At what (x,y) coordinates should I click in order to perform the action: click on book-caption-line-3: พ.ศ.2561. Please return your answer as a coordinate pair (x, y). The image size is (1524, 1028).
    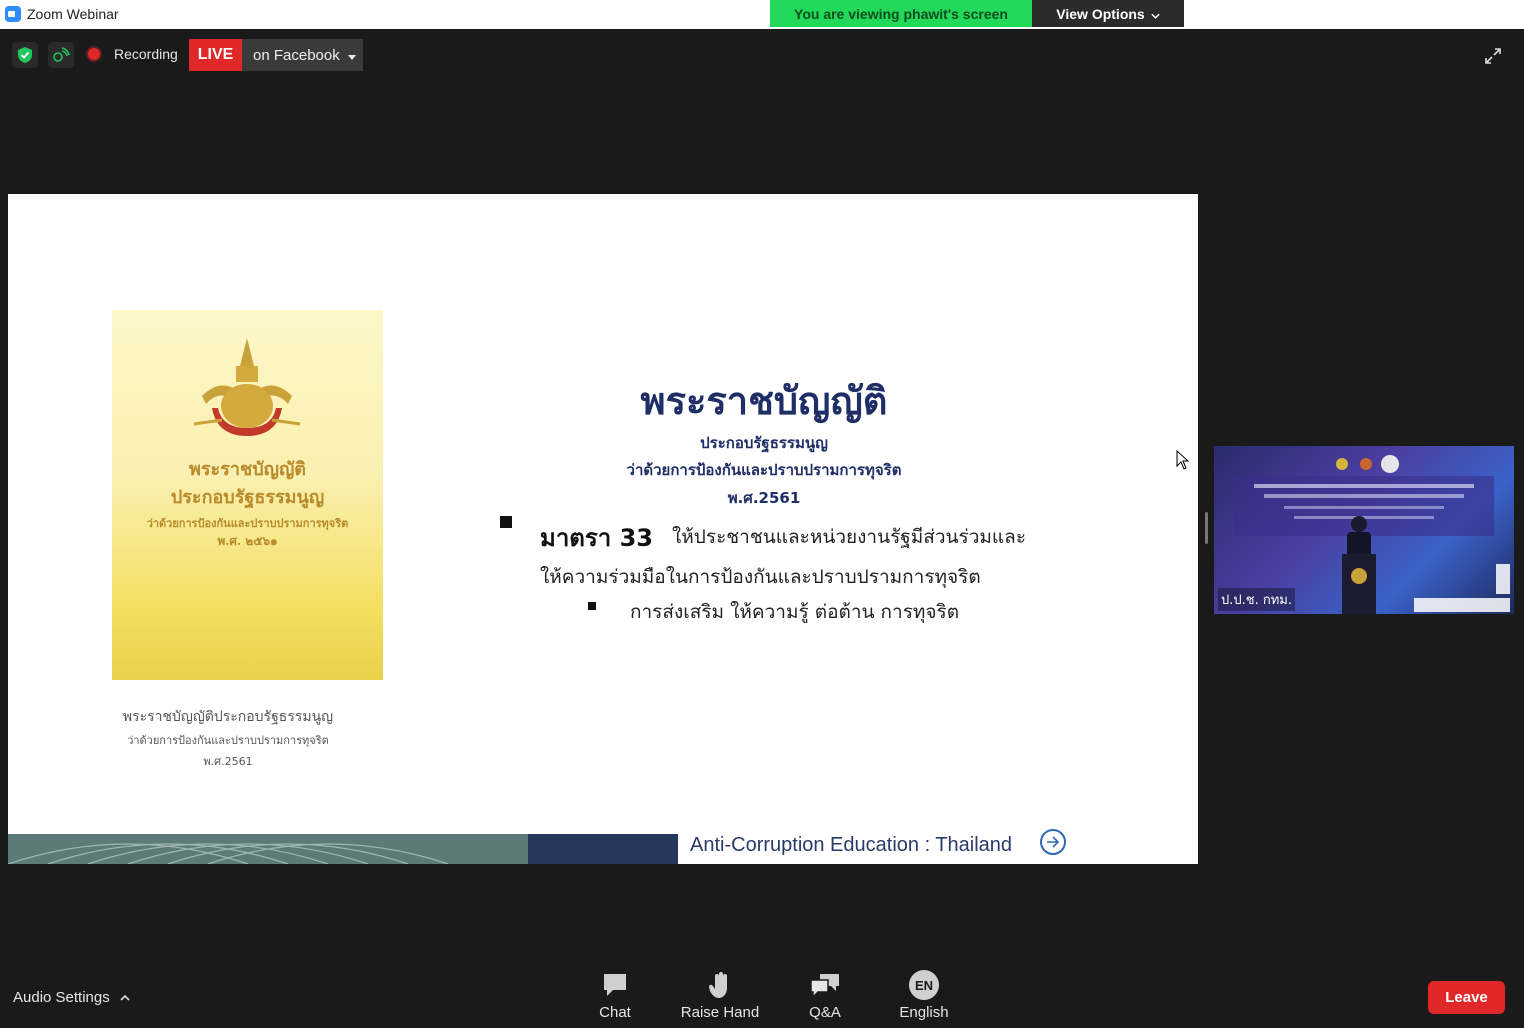
    Looking at the image, I should click on (228, 761).